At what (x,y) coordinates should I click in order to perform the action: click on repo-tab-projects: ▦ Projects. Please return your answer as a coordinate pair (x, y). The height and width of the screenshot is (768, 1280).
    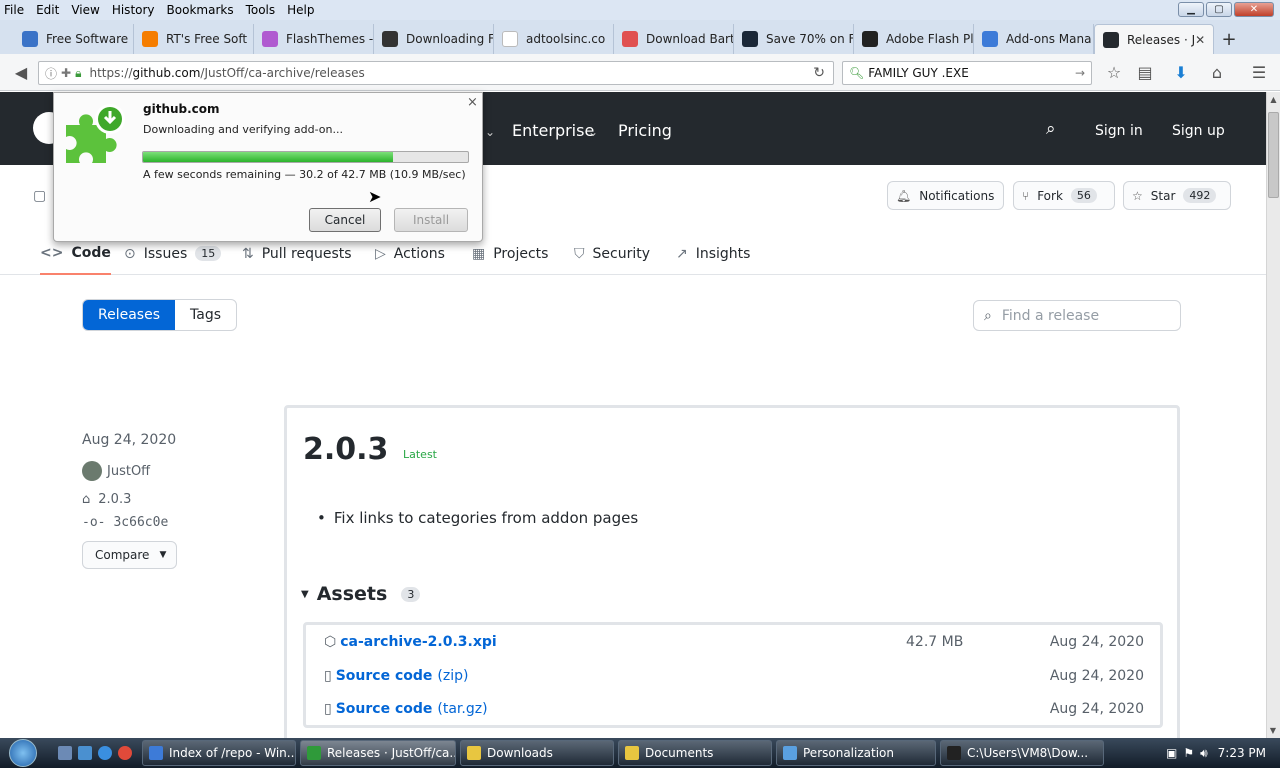
    Looking at the image, I should click on (510, 253).